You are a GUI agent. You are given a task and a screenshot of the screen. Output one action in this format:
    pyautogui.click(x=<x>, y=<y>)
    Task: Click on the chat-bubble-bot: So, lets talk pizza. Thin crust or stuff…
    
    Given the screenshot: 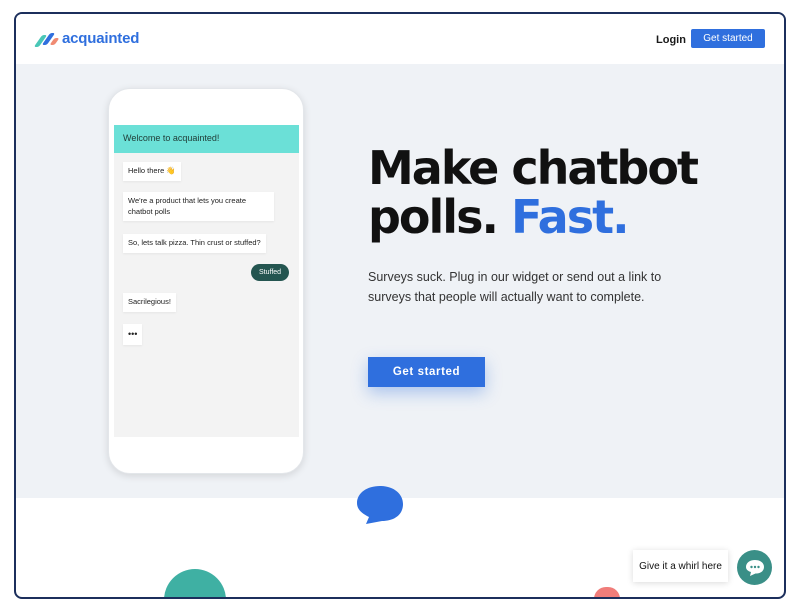 What is the action you would take?
    pyautogui.click(x=194, y=243)
    